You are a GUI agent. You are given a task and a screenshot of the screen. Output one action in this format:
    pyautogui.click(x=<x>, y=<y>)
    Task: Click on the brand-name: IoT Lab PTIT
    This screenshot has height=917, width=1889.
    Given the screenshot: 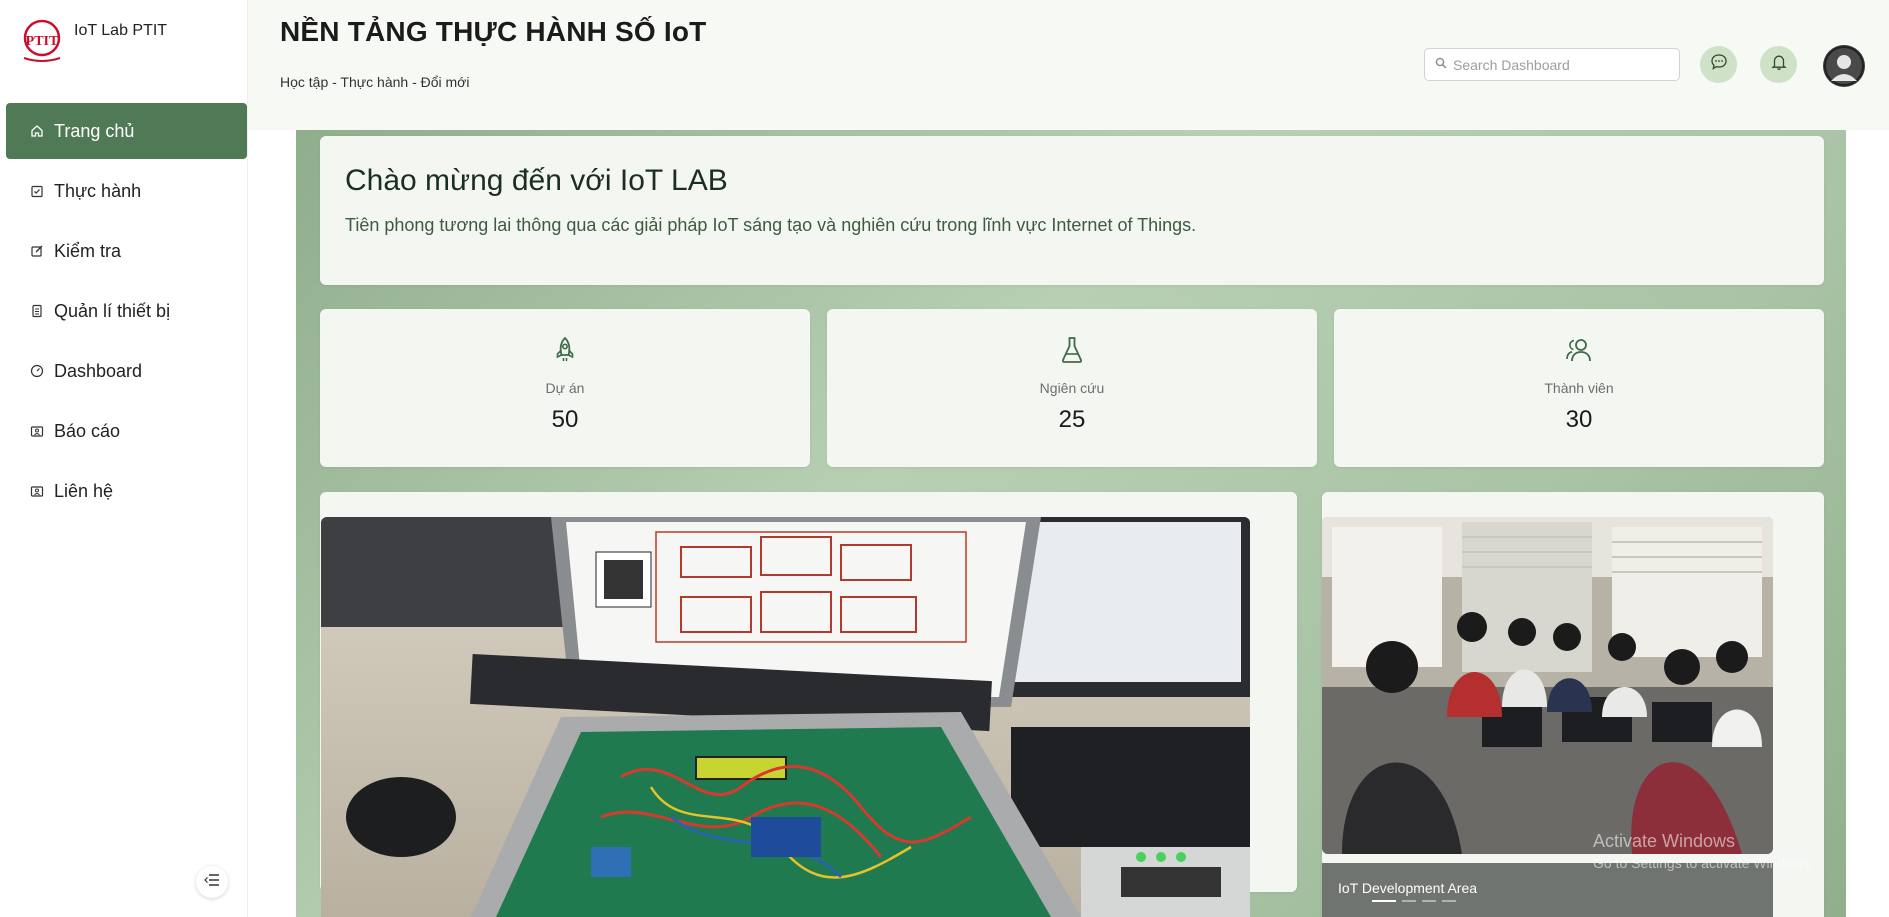 What is the action you would take?
    pyautogui.click(x=121, y=30)
    